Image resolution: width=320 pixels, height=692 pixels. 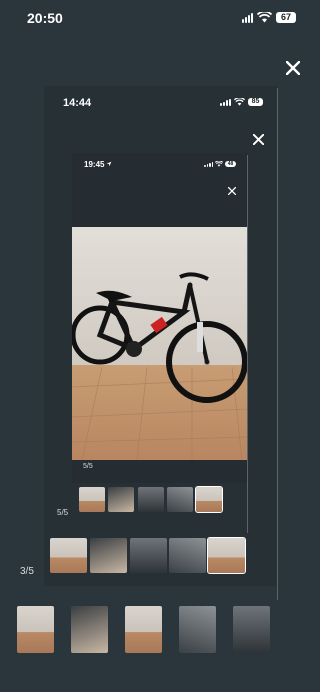 What do you see at coordinates (45, 18) in the screenshot?
I see `status-time: 20:50` at bounding box center [45, 18].